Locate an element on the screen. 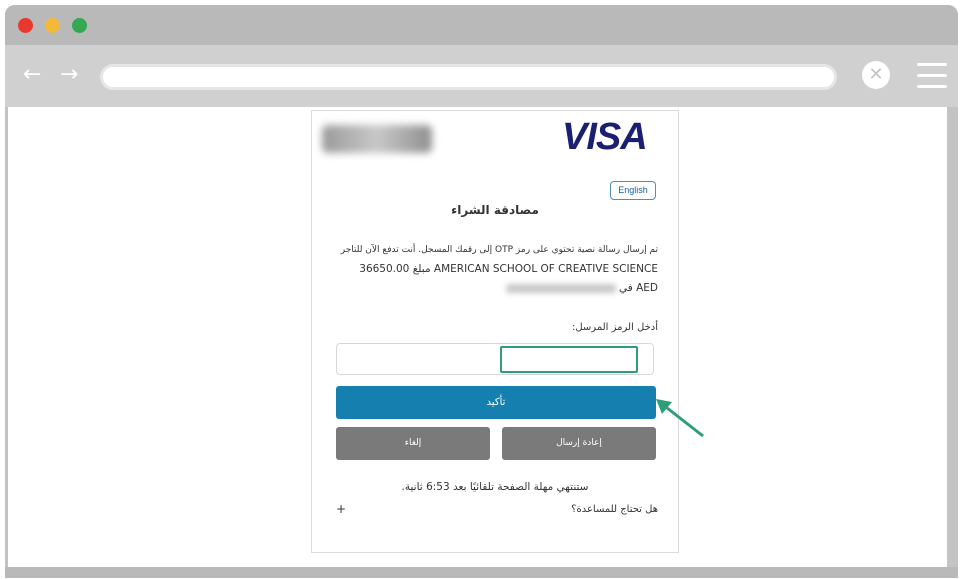 Image resolution: width=961 pixels, height=579 pixels. bottom-strip is located at coordinates (481, 572).